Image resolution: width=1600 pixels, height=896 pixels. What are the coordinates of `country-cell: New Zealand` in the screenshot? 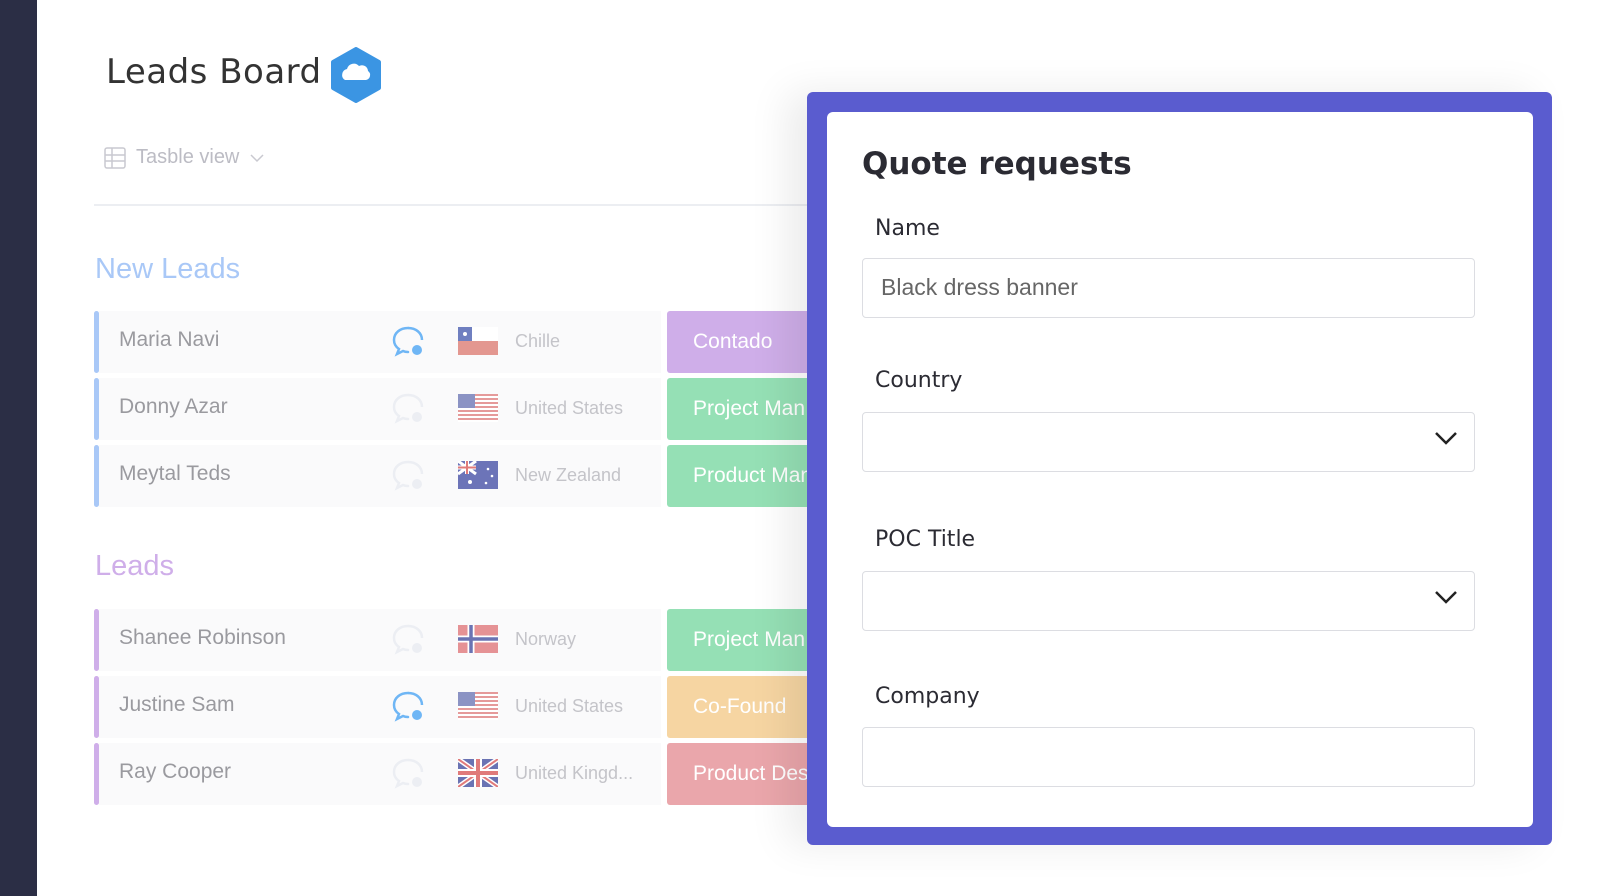 It's located at (549, 476).